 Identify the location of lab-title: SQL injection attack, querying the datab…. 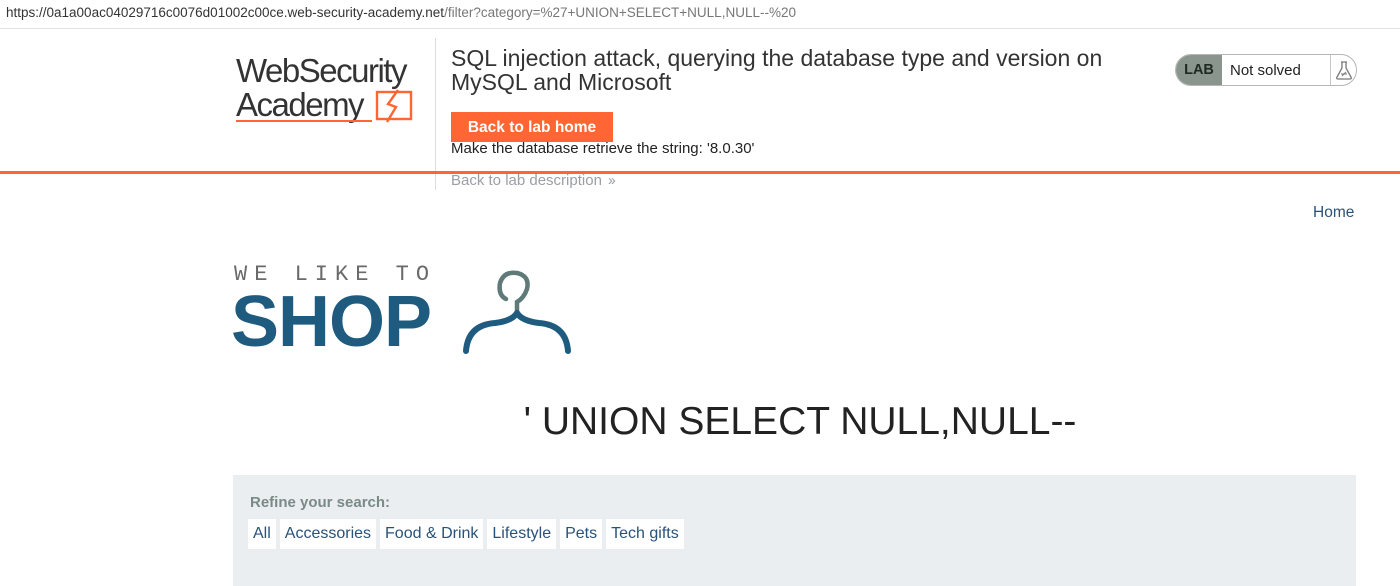
(777, 70).